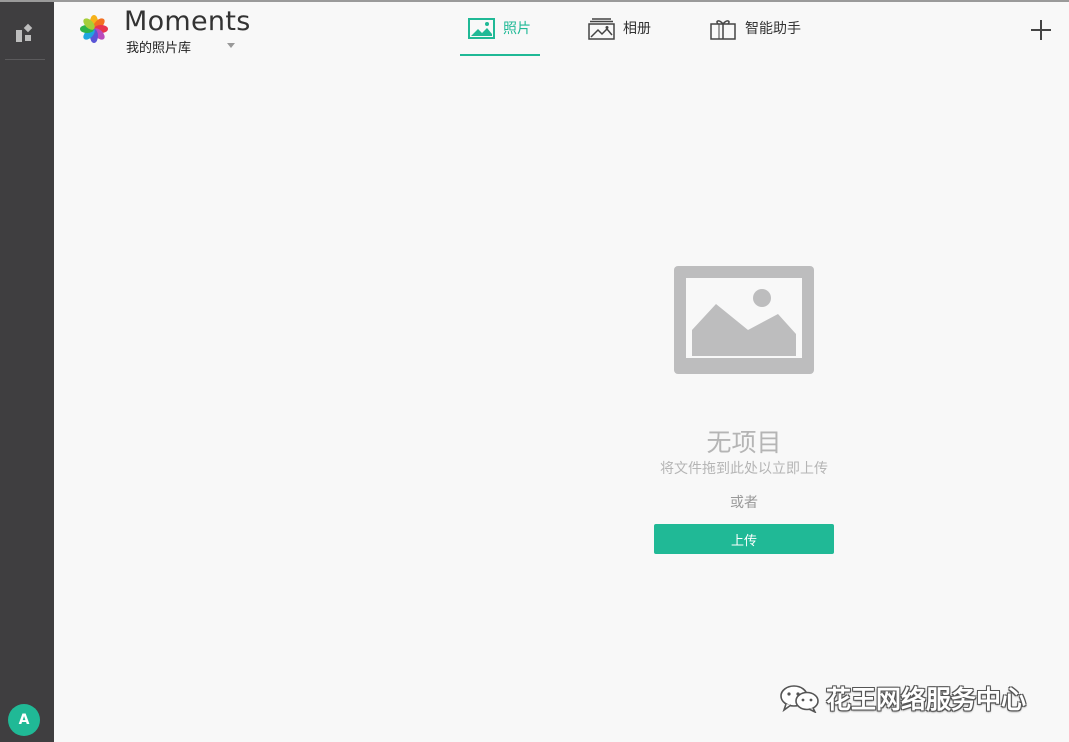 The width and height of the screenshot is (1069, 742). What do you see at coordinates (744, 469) in the screenshot?
I see `empty-state-subtitle: 将文件拖到此处以立即上传` at bounding box center [744, 469].